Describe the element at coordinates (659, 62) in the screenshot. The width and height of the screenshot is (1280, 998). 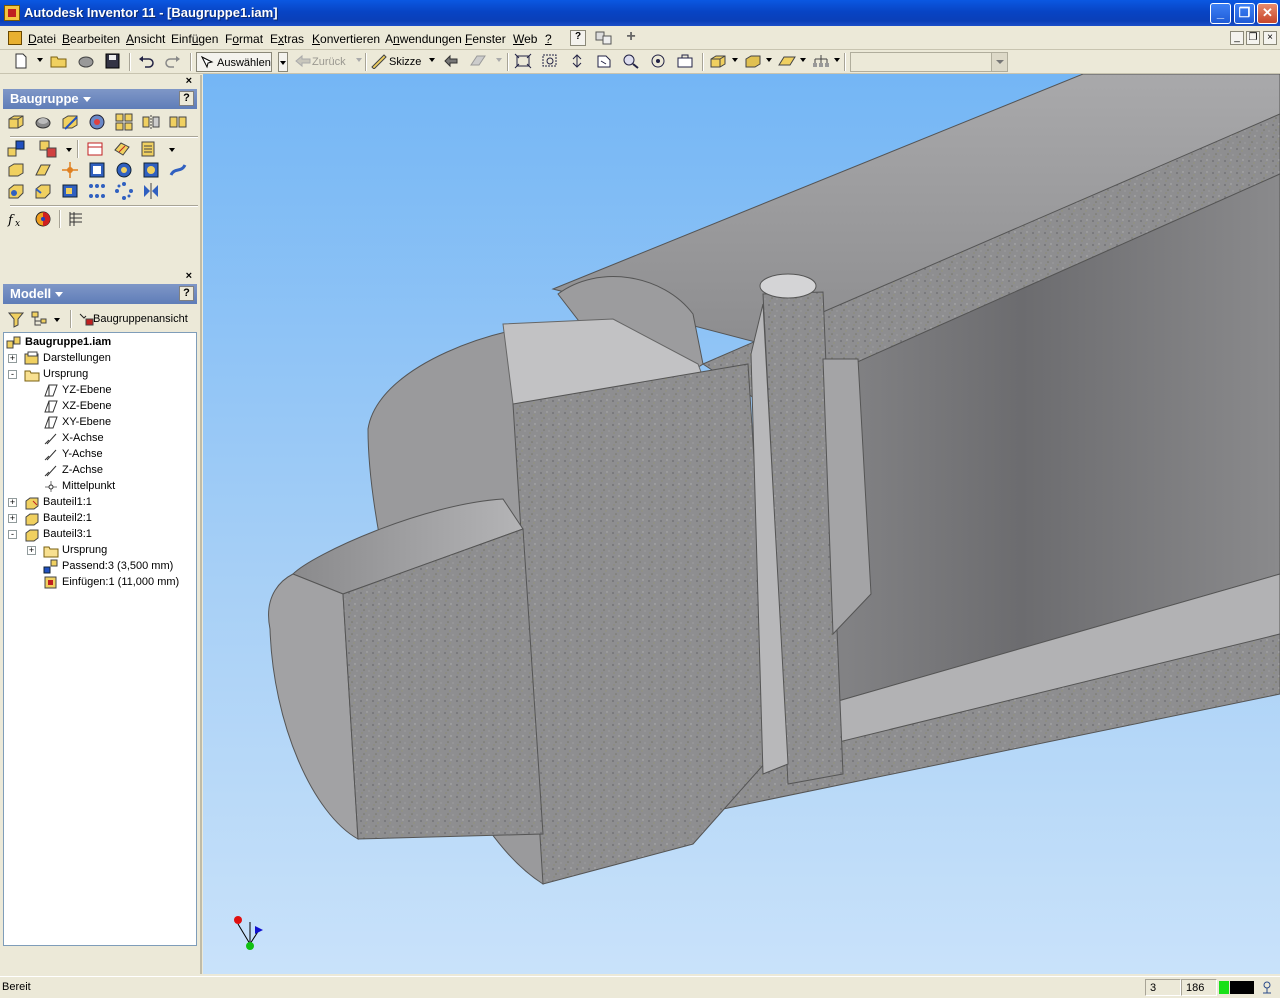
I see `rotate-icon` at that location.